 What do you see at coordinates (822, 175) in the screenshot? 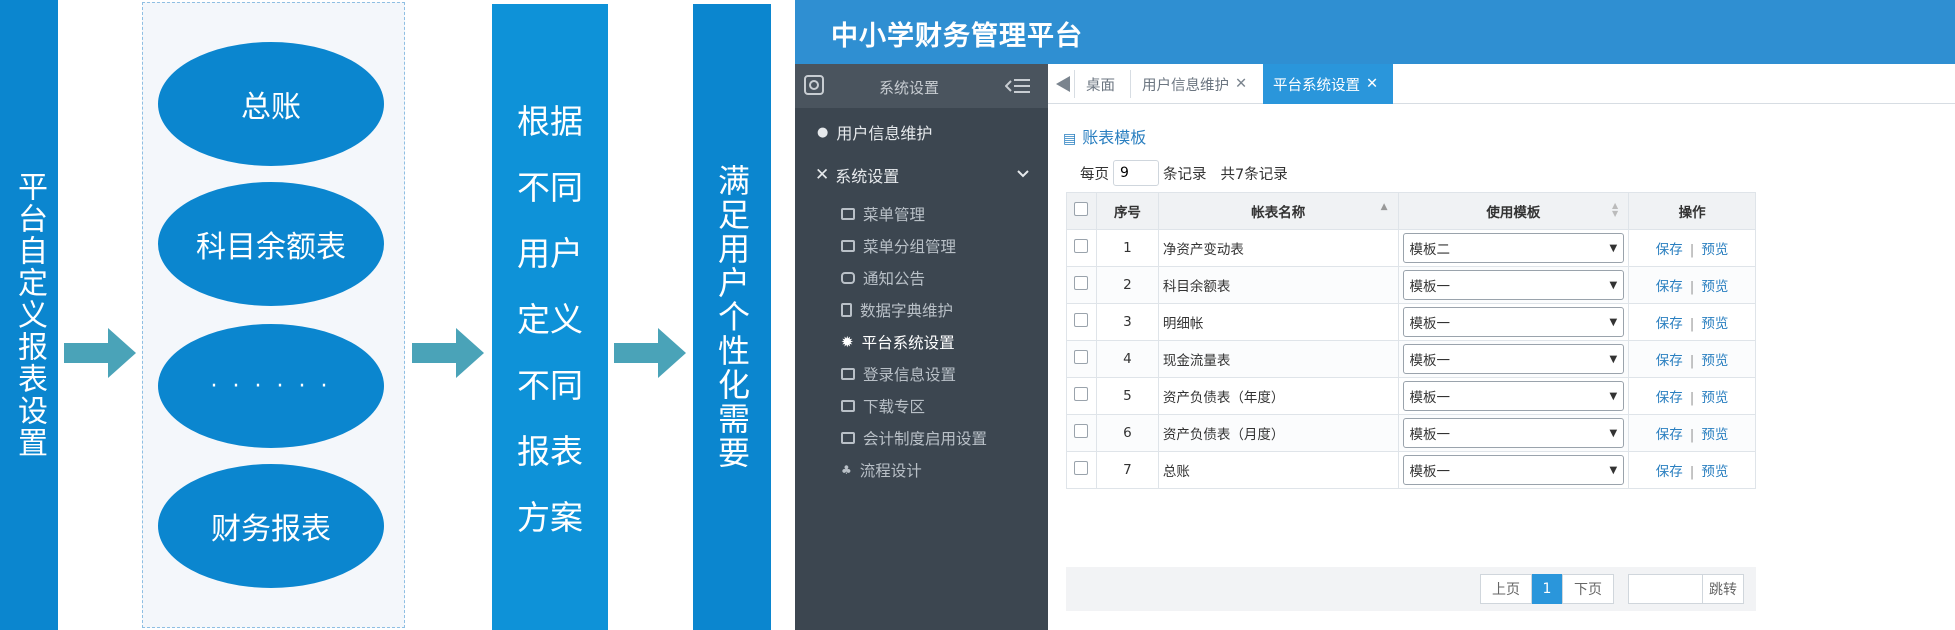
I see `tools-icon: ✕` at bounding box center [822, 175].